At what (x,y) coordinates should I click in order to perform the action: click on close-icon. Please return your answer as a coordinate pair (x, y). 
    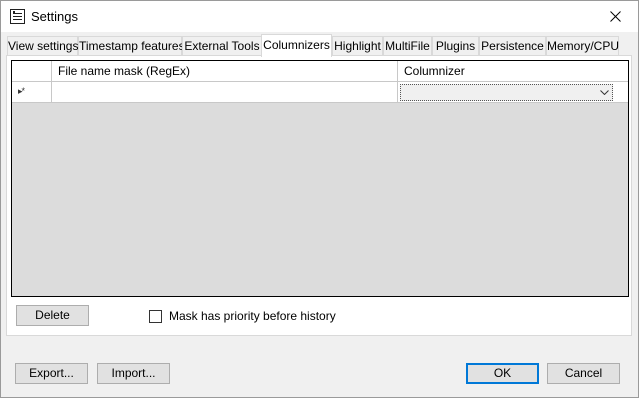
    Looking at the image, I should click on (615, 16).